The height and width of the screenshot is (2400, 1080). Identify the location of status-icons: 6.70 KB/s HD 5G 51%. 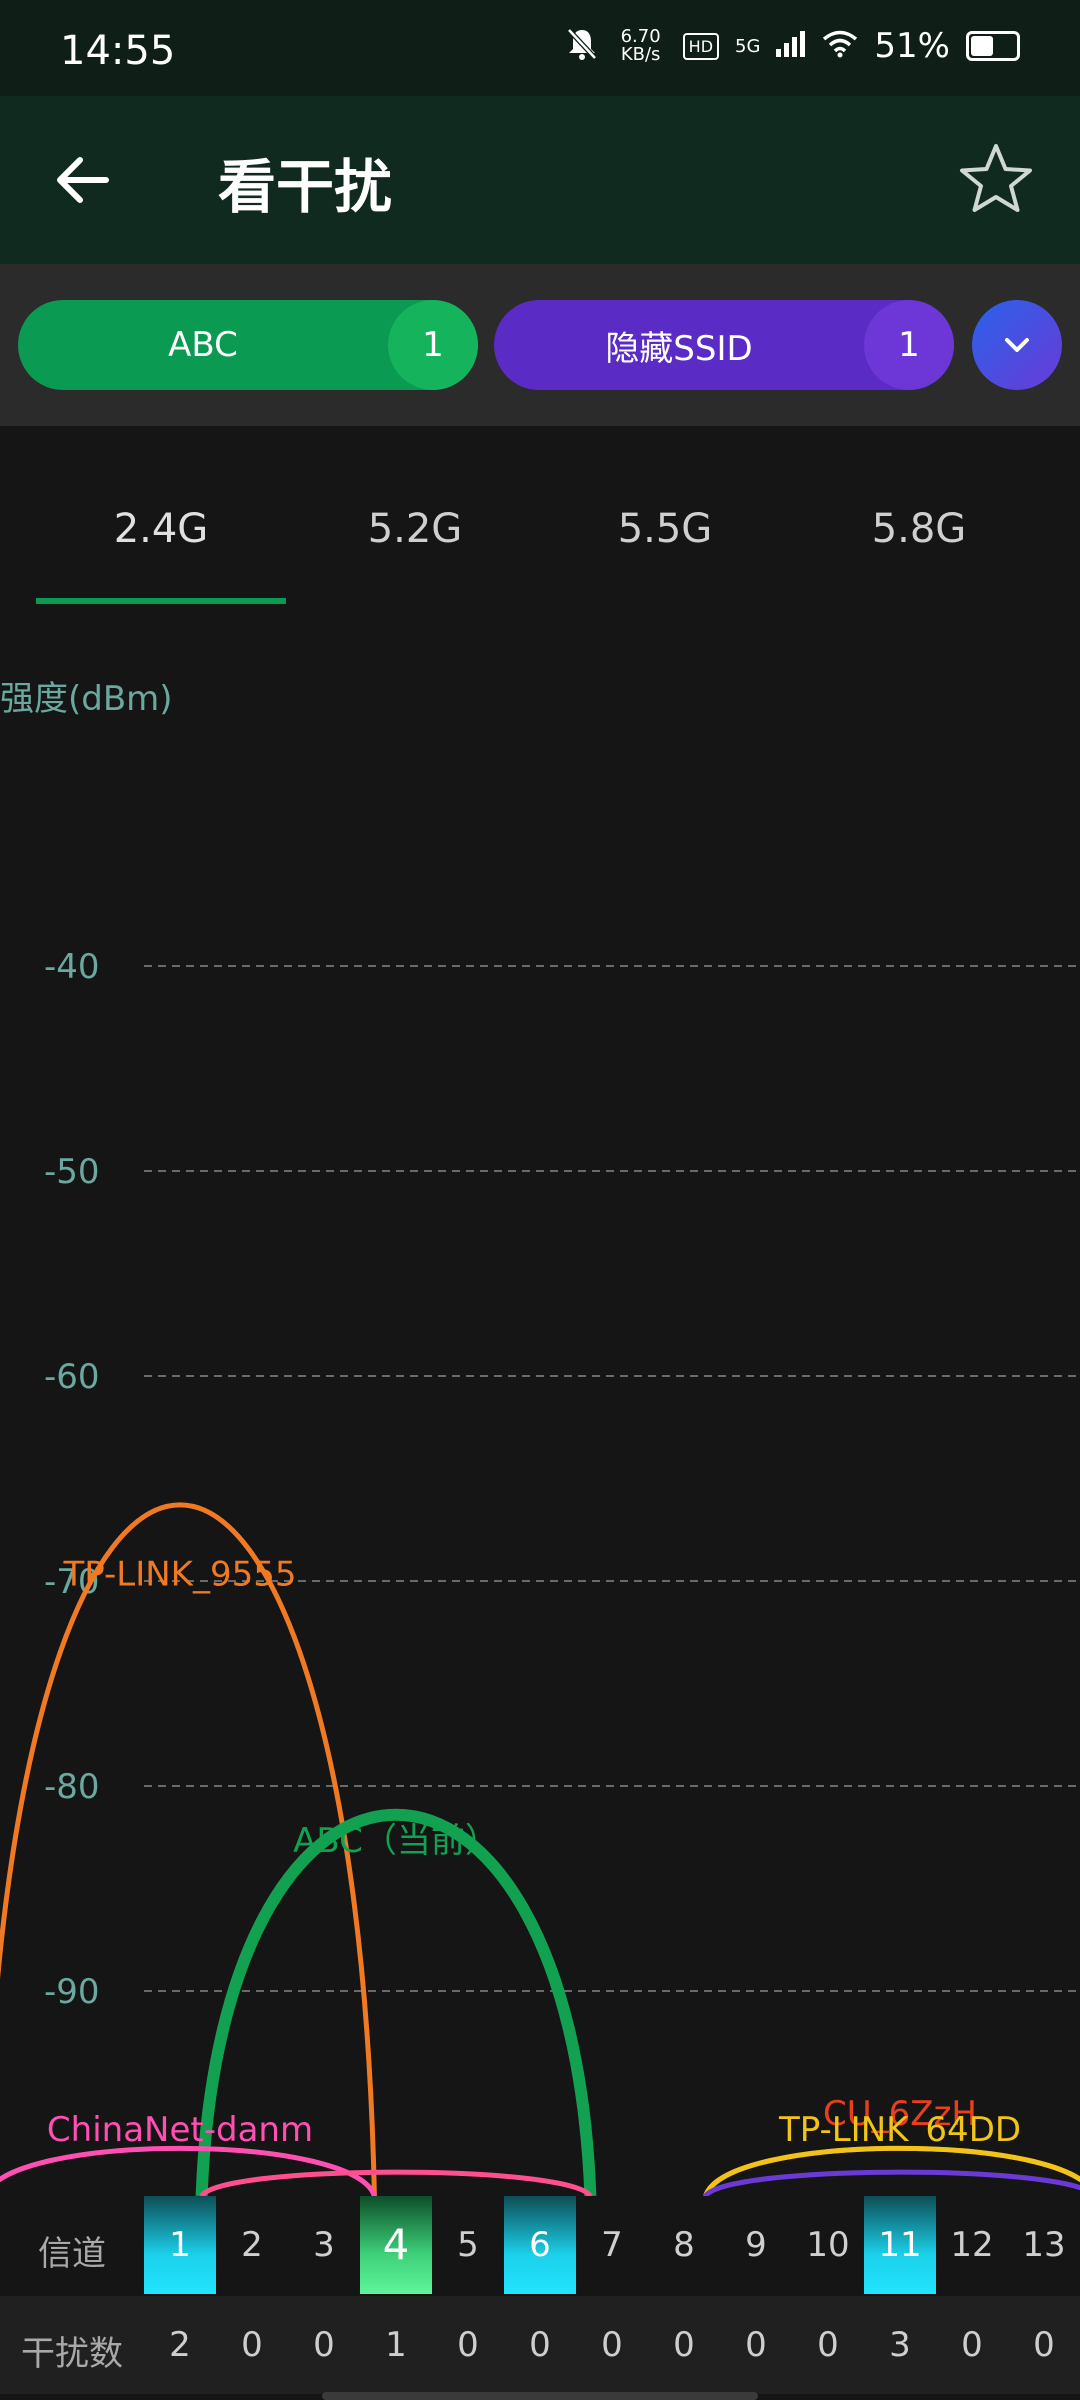
(792, 46).